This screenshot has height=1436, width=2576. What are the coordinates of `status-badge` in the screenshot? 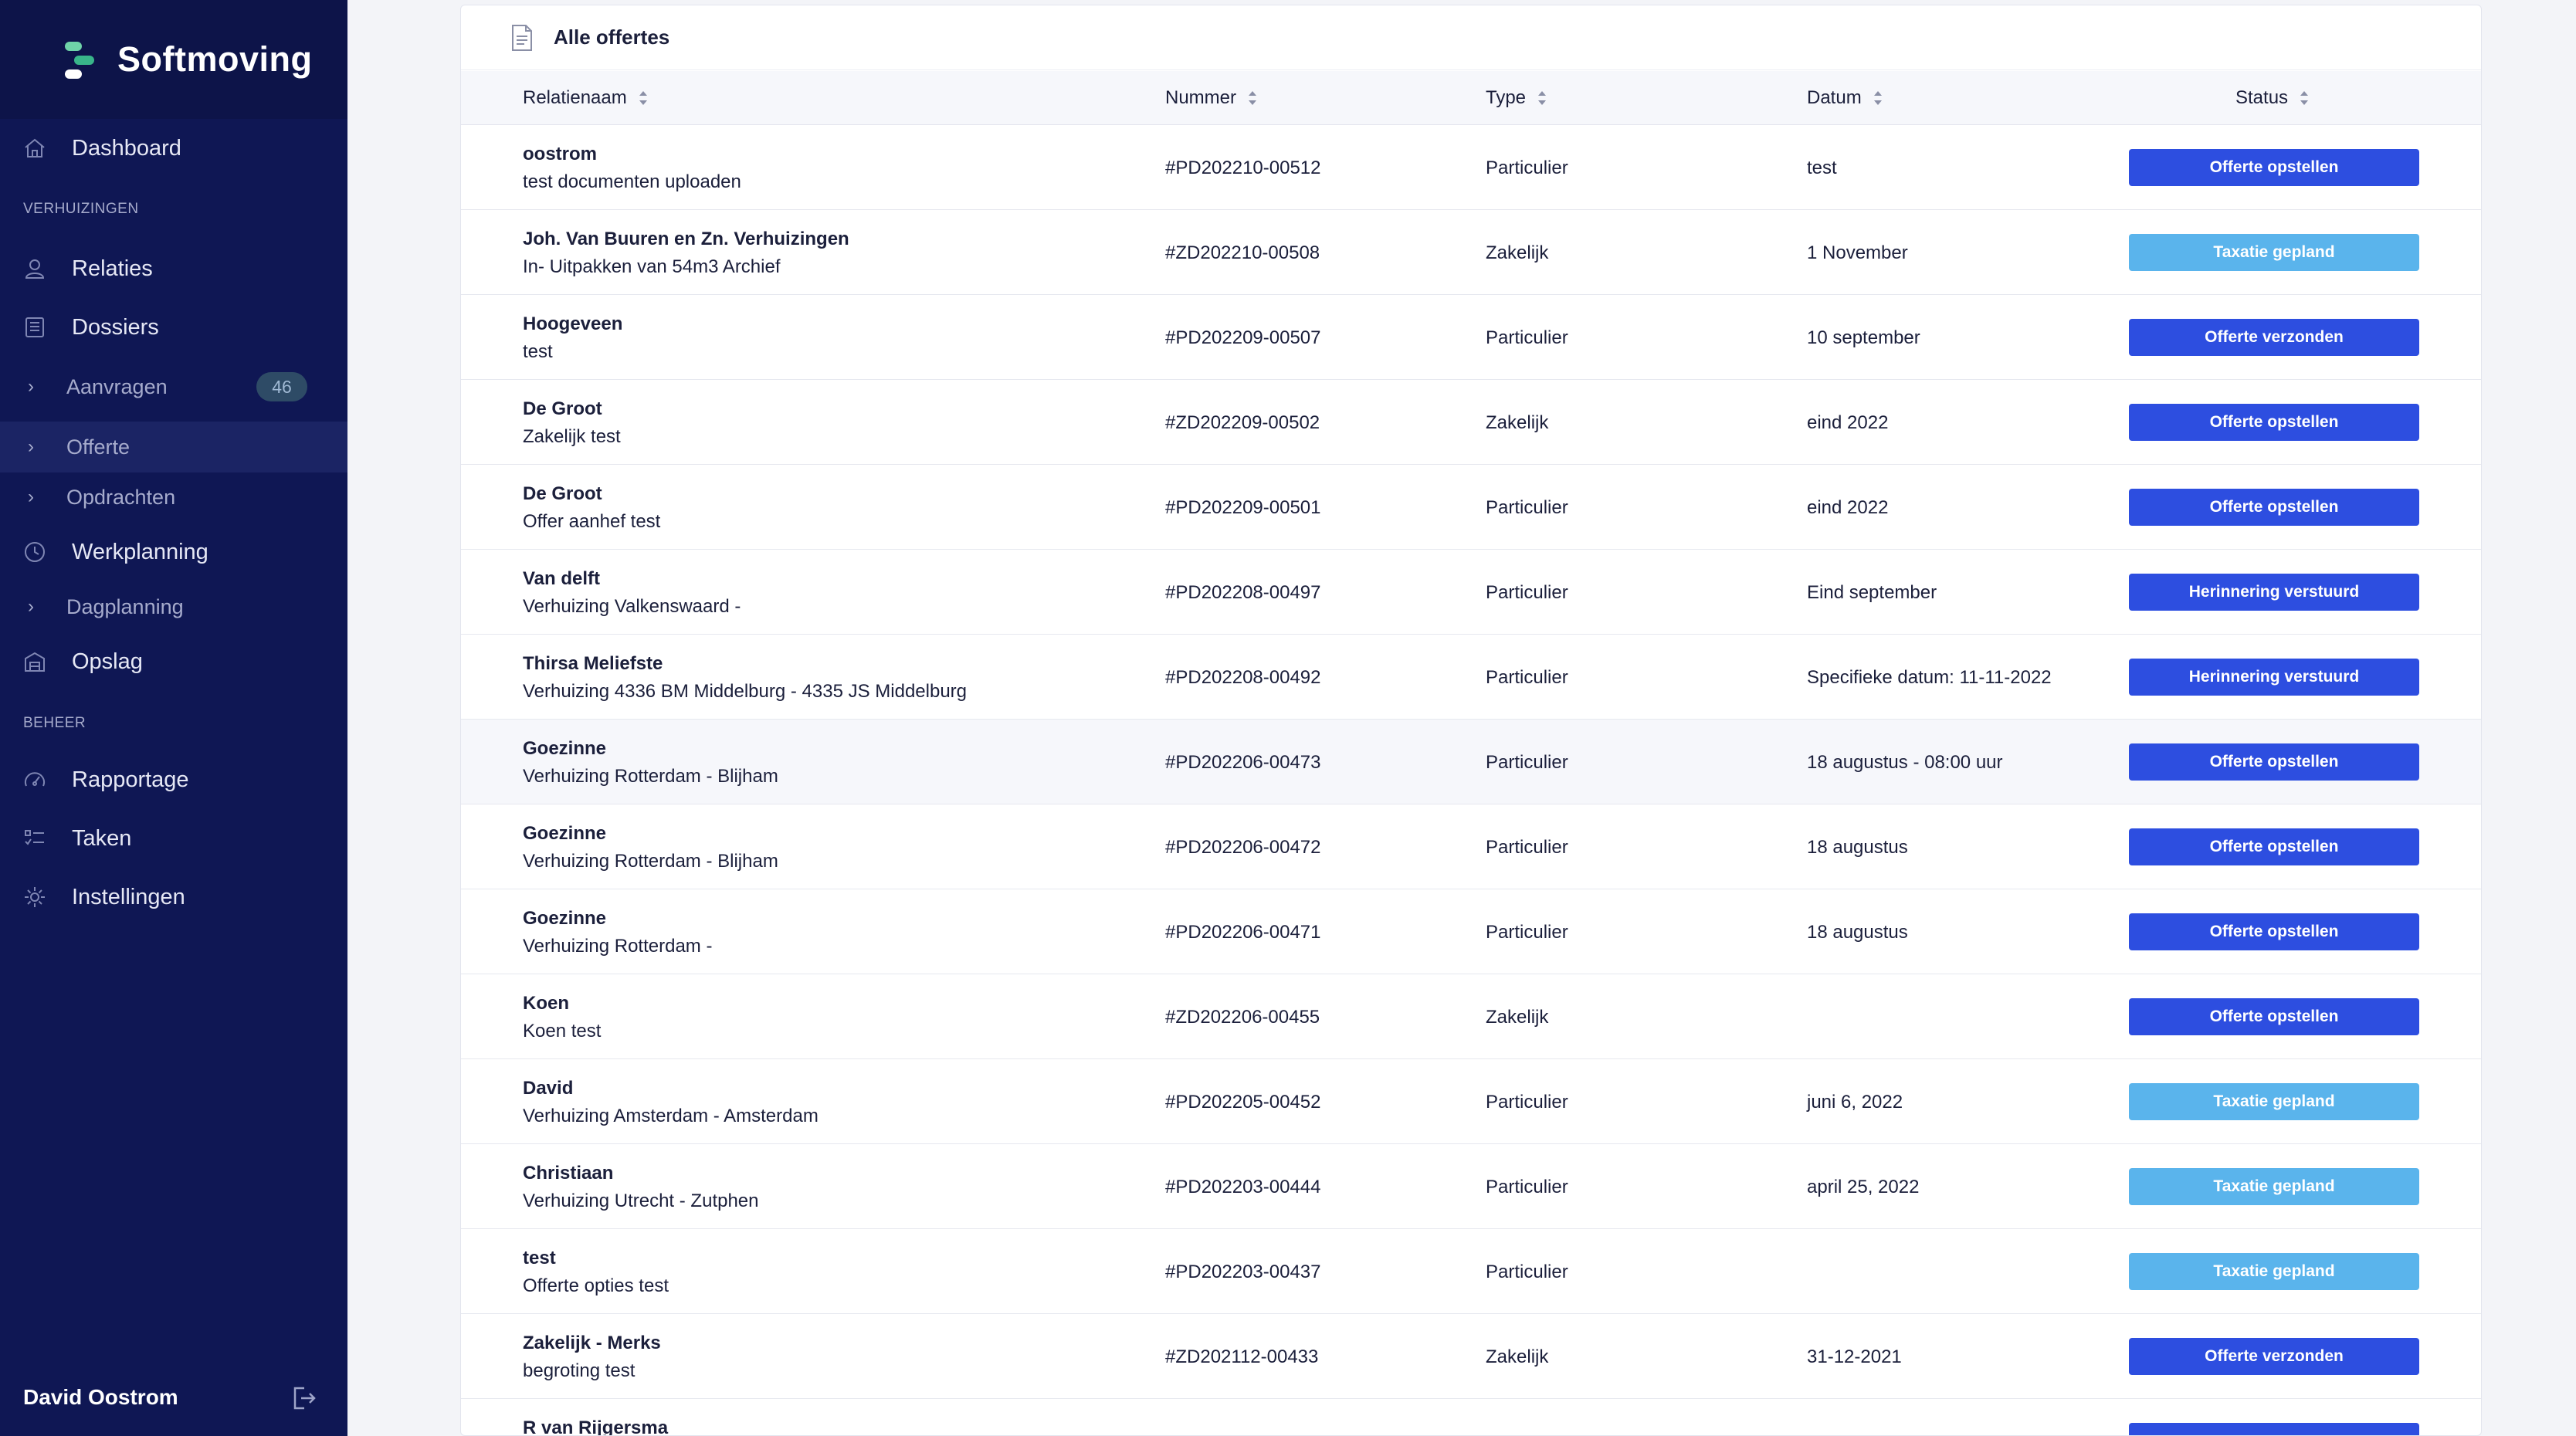 It's located at (2274, 1429).